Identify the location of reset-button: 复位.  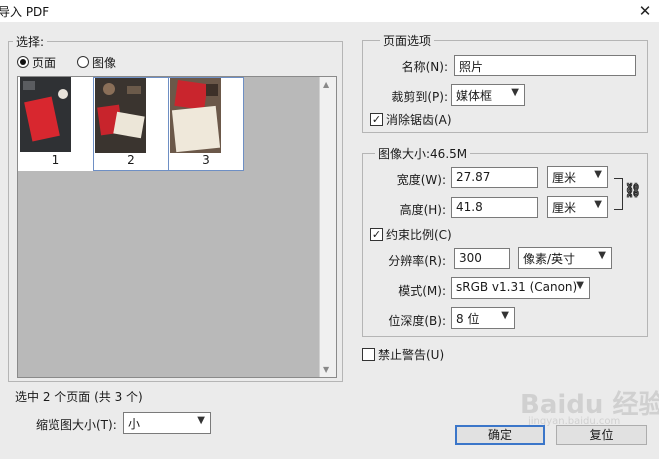
(601, 435).